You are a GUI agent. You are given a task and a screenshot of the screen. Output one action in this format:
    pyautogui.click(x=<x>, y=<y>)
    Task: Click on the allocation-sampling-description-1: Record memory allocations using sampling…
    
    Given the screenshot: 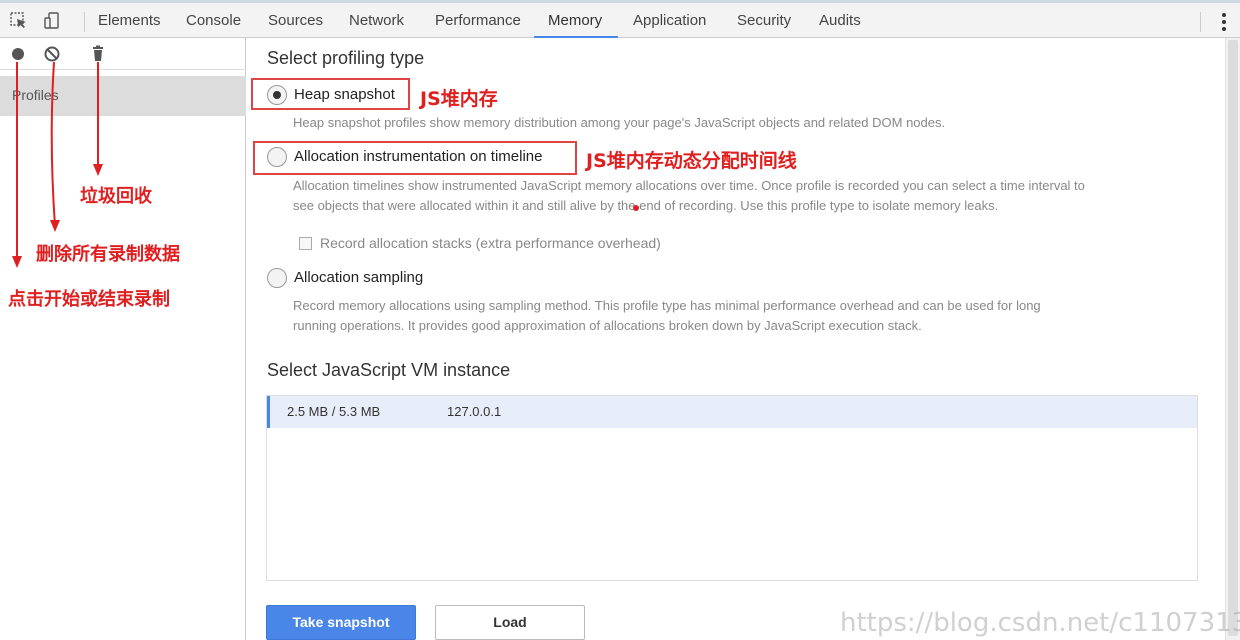 What is the action you would take?
    pyautogui.click(x=667, y=305)
    